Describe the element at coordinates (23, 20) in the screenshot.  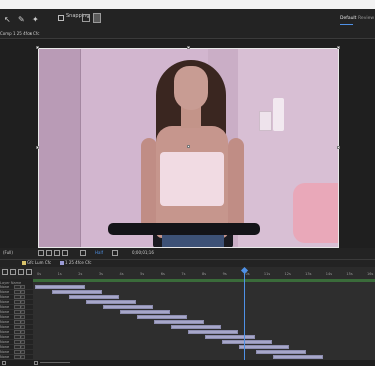
I see `pen-tool-icon: ✎` at that location.